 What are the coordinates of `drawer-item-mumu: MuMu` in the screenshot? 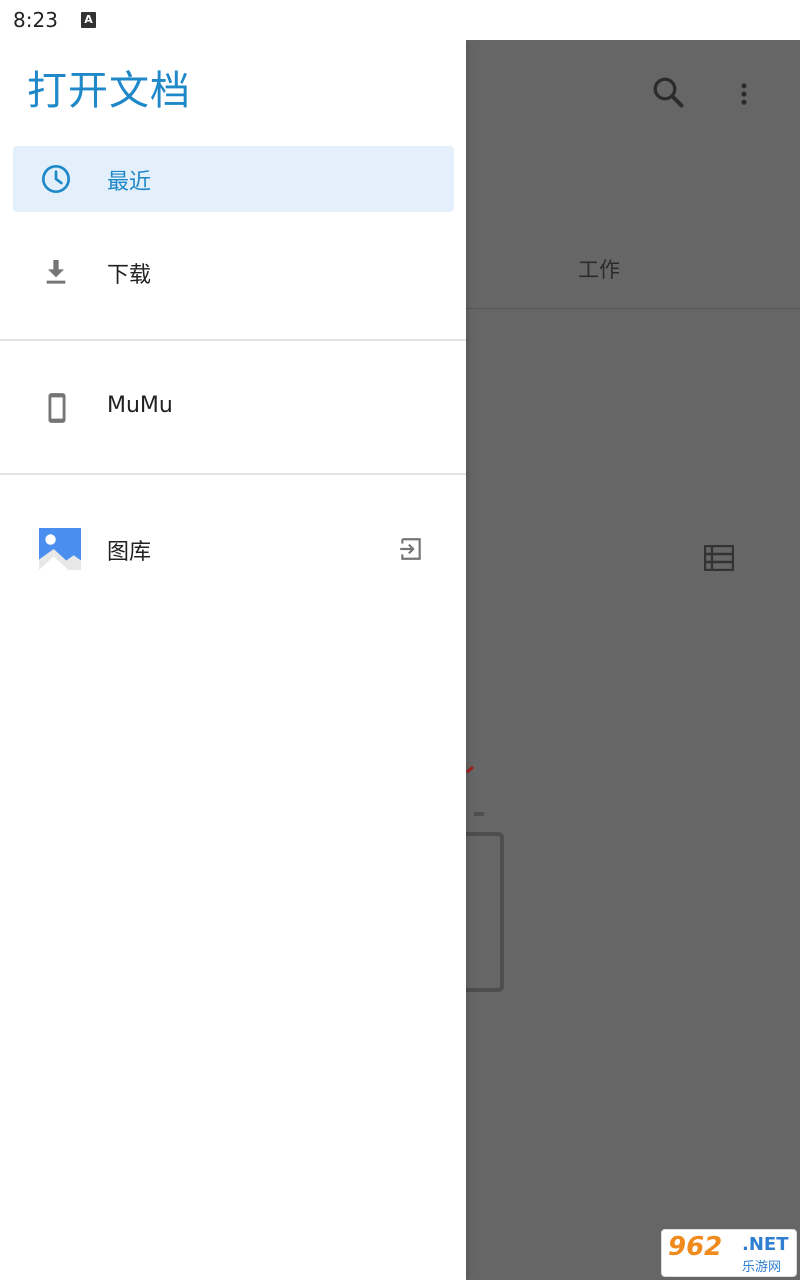 It's located at (233, 408).